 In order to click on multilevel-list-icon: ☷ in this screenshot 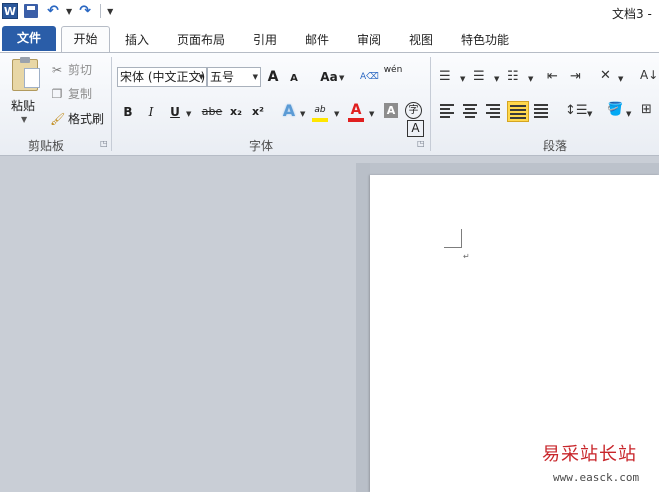, I will do `click(513, 76)`.